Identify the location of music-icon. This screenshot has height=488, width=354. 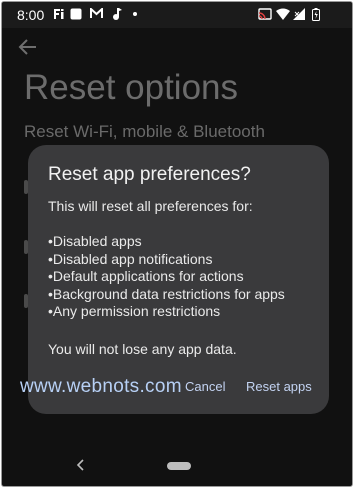
(117, 14).